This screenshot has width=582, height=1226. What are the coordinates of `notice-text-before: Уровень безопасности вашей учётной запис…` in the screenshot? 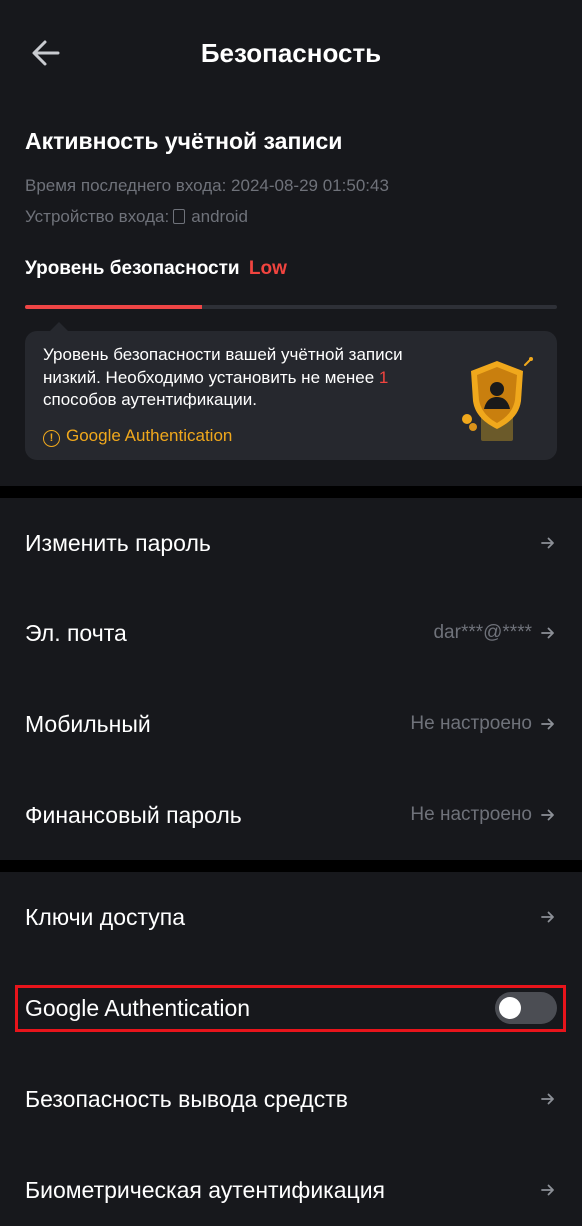 It's located at (223, 366).